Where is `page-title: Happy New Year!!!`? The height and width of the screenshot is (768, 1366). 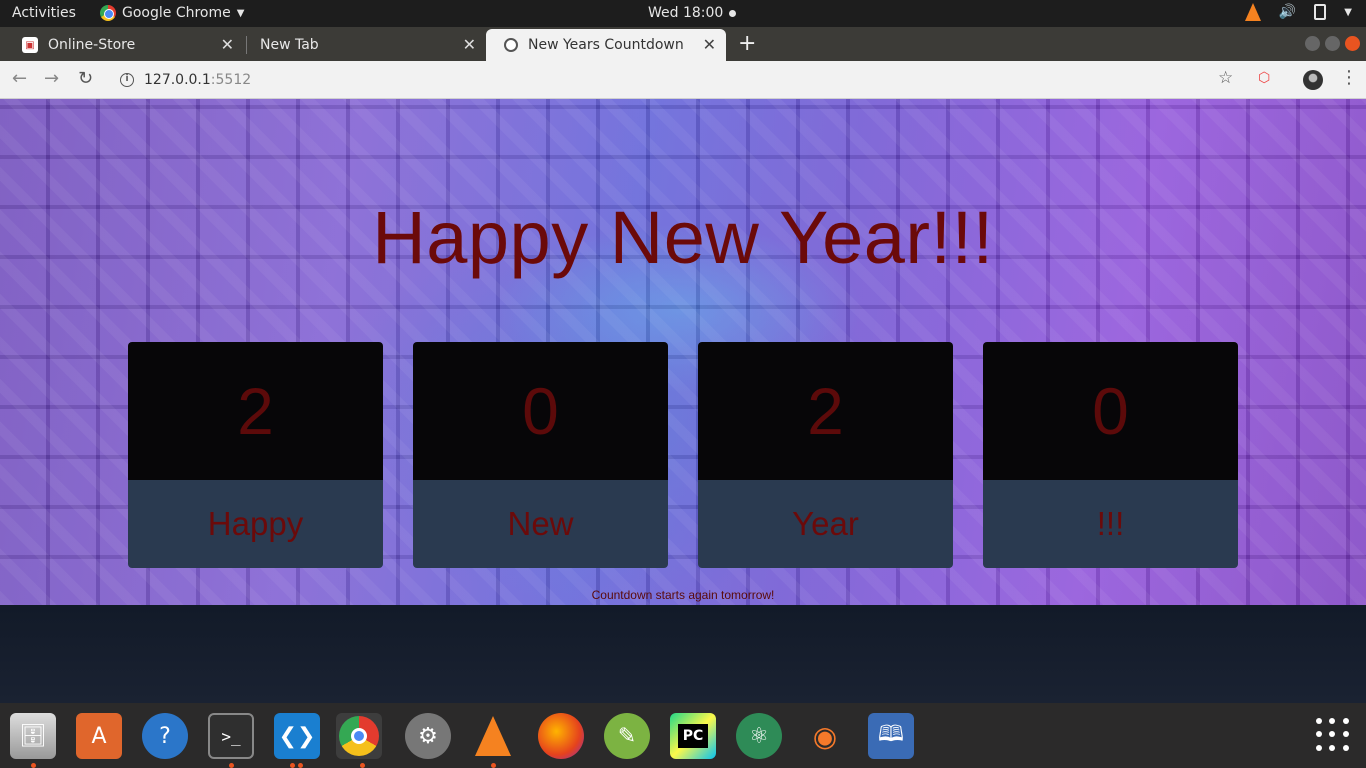 page-title: Happy New Year!!! is located at coordinates (683, 237).